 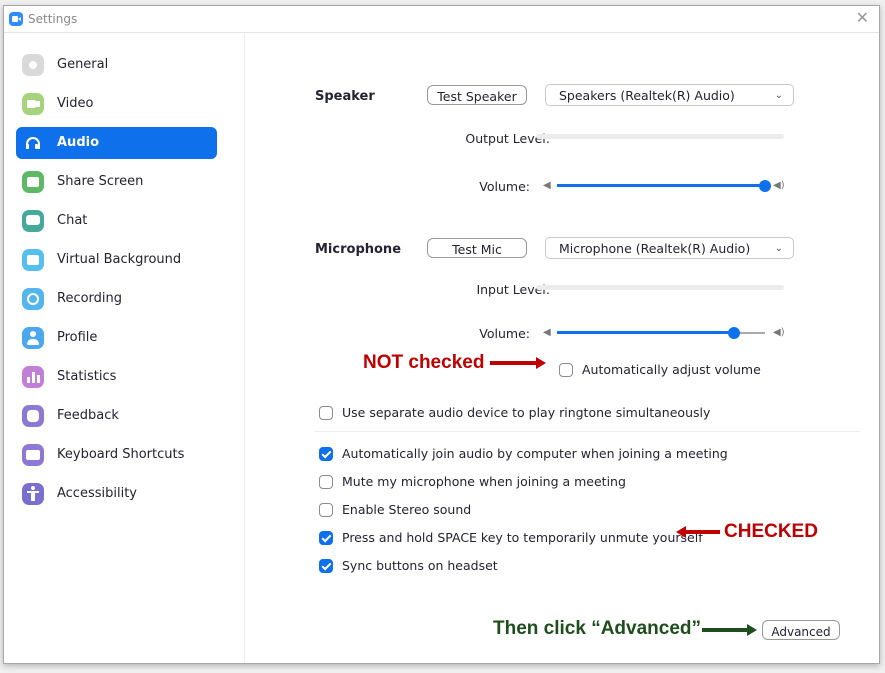 I want to click on test-speaker-button: Test Speaker, so click(x=477, y=95).